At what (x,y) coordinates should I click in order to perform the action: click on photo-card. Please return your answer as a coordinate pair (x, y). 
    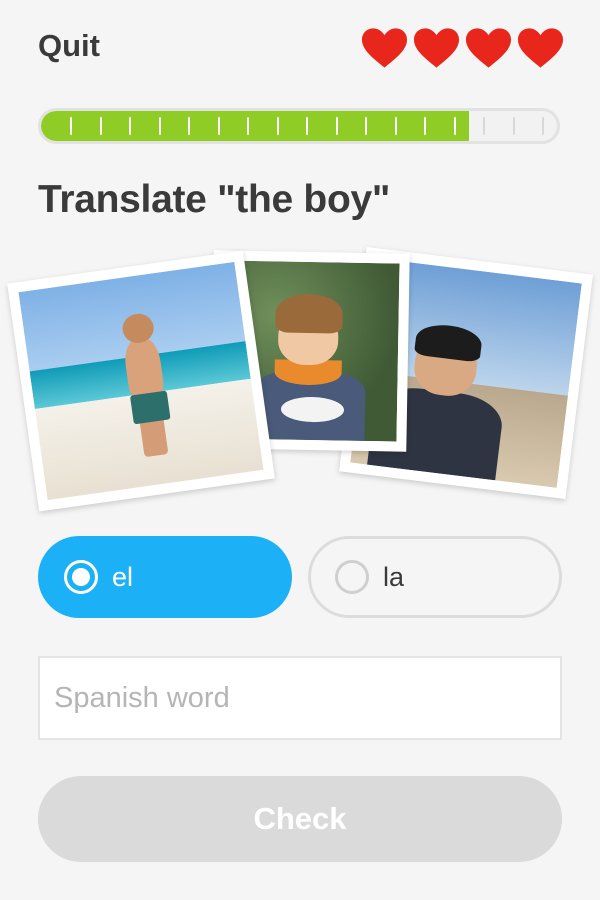
    Looking at the image, I should click on (141, 381).